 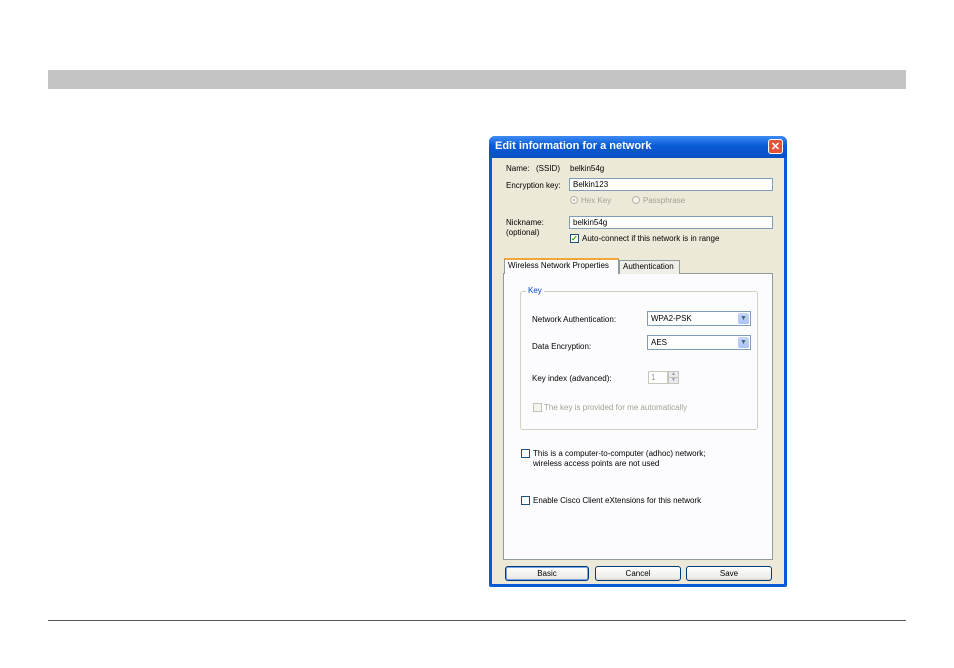 I want to click on encryption-key-label: Encryption key:, so click(x=533, y=185).